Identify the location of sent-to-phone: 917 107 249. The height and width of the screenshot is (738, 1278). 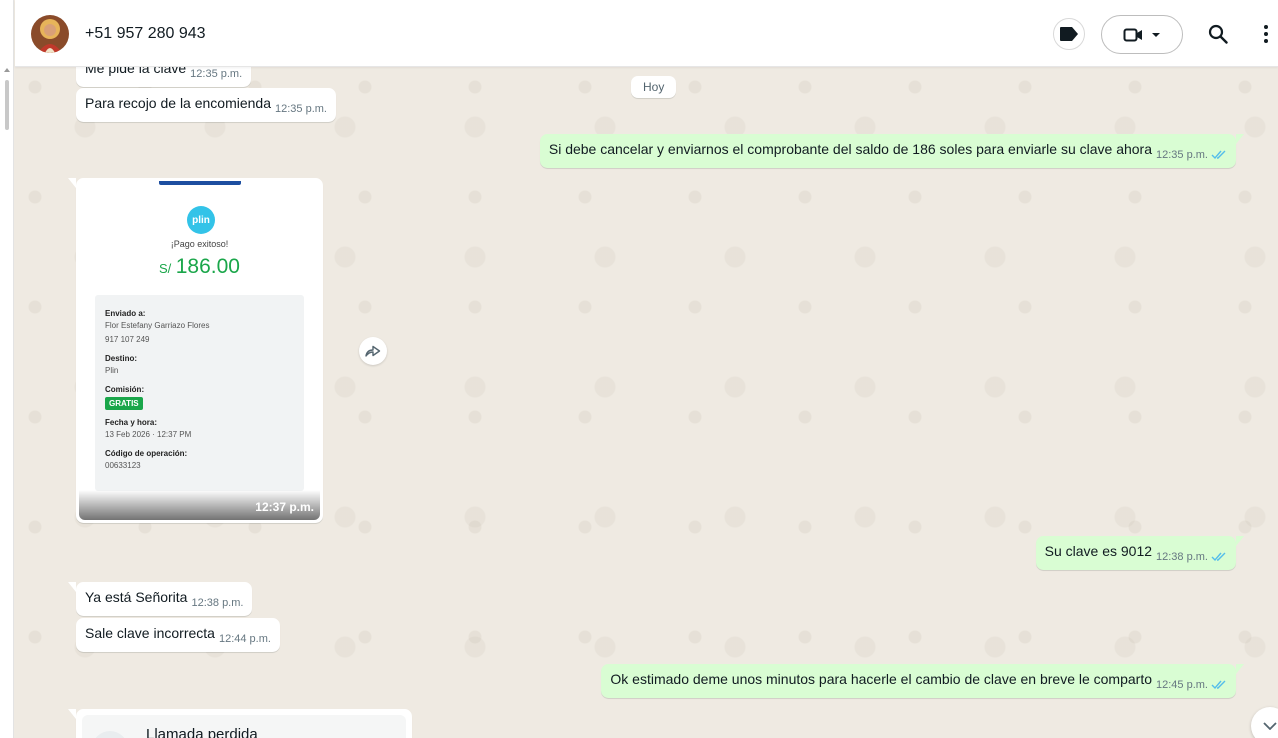
(127, 339).